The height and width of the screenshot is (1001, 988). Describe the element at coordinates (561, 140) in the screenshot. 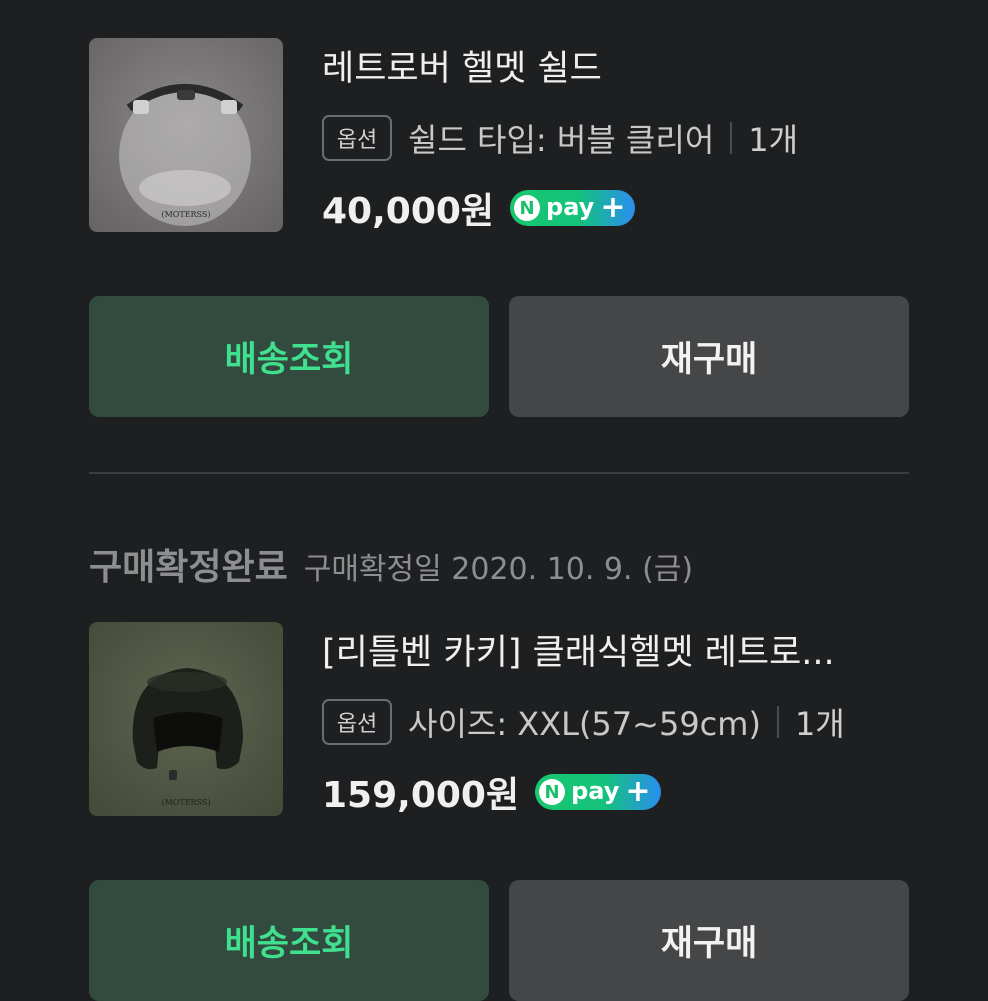

I see `option-text: 쉴드 타입: 버블 클리어` at that location.